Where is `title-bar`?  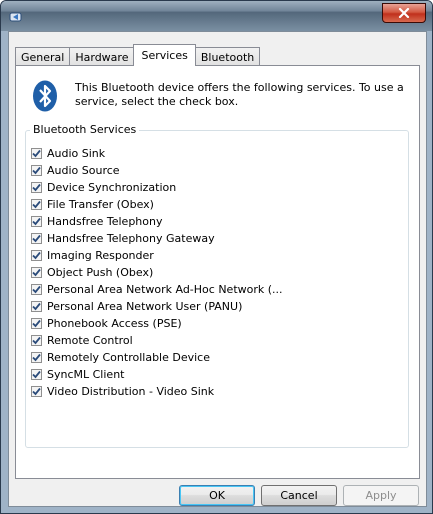
title-bar is located at coordinates (216, 16).